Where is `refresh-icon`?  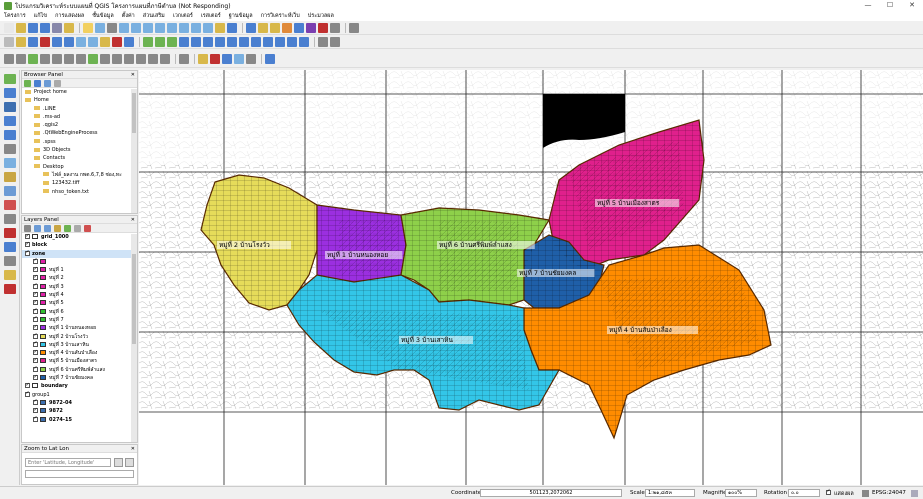 refresh-icon is located at coordinates (37, 83).